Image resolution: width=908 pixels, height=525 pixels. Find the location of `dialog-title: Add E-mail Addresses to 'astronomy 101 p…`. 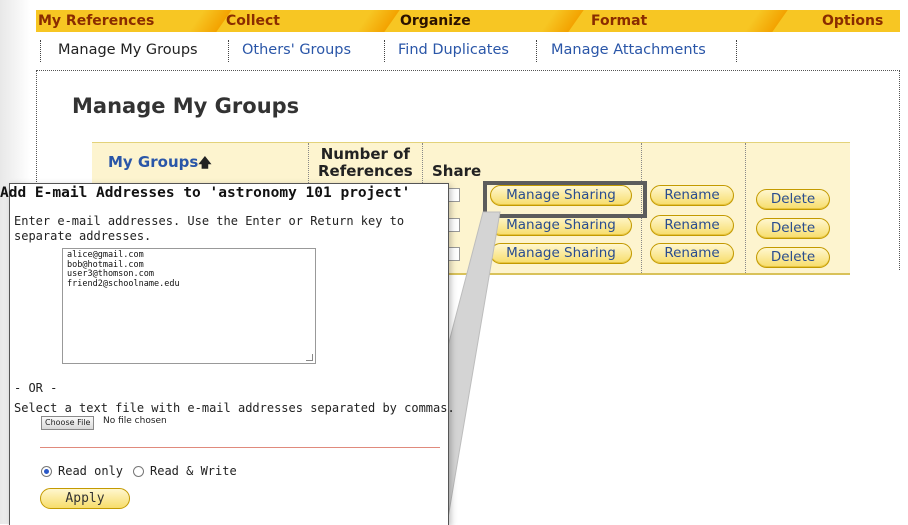

dialog-title: Add E-mail Addresses to 'astronomy 101 p… is located at coordinates (205, 193).